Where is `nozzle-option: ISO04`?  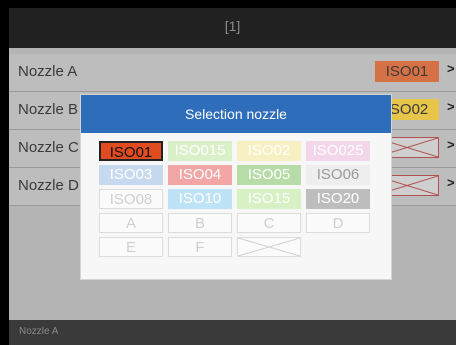
nozzle-option: ISO04 is located at coordinates (200, 175).